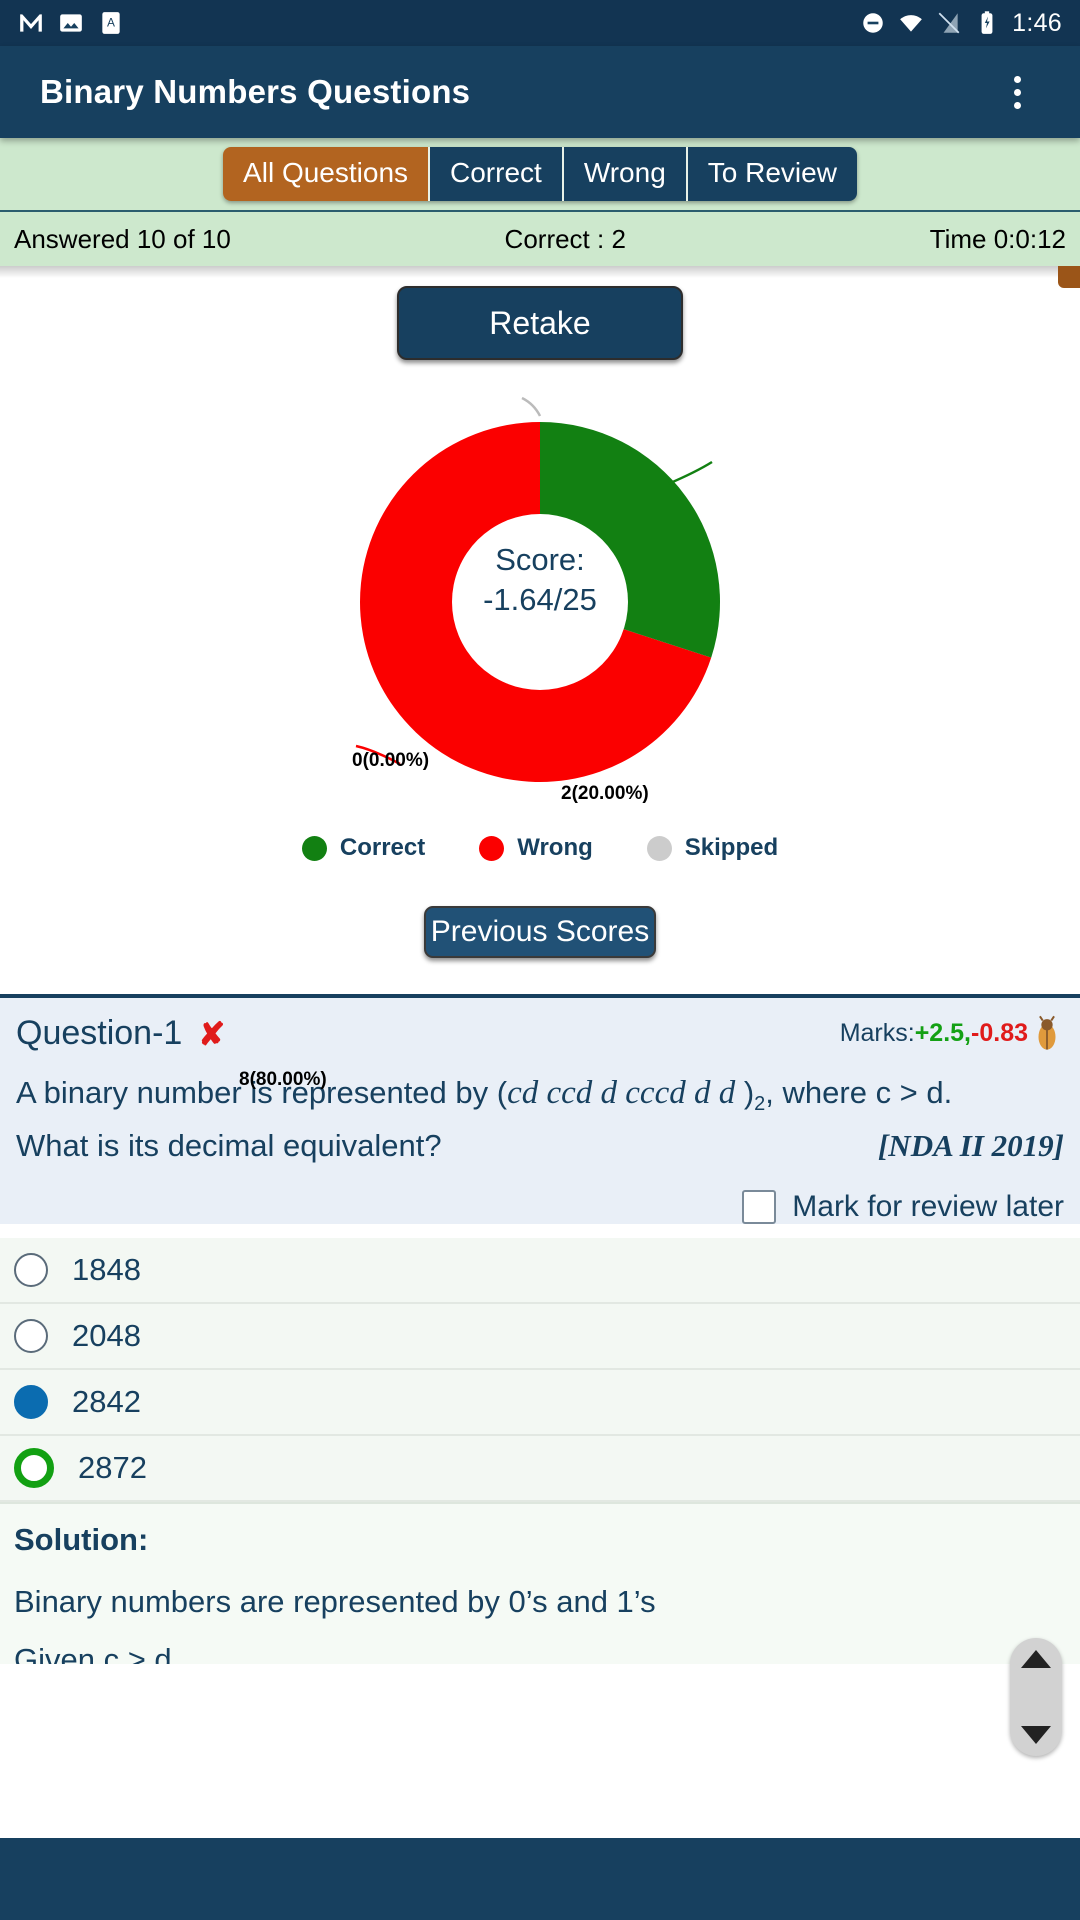 The height and width of the screenshot is (1920, 1080). I want to click on tab-wrong: Wrong, so click(625, 174).